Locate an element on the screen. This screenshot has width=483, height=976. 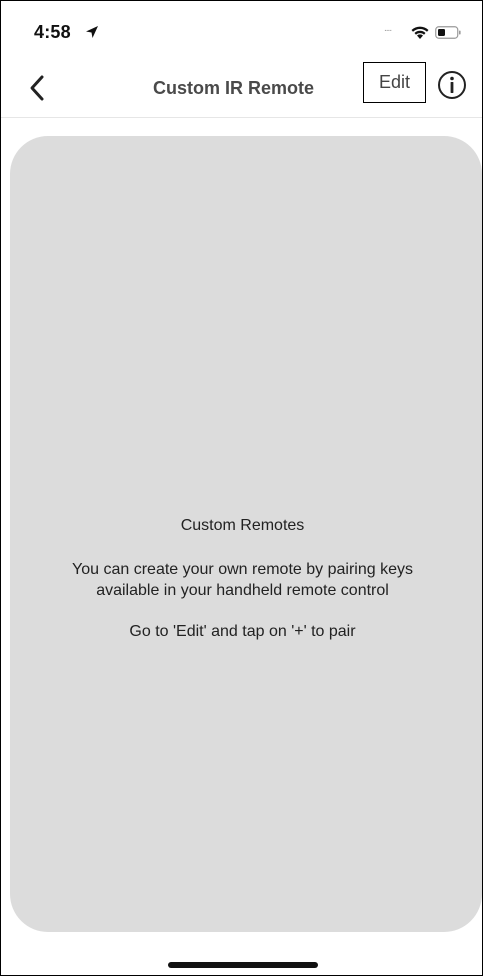
battery-icon is located at coordinates (448, 32).